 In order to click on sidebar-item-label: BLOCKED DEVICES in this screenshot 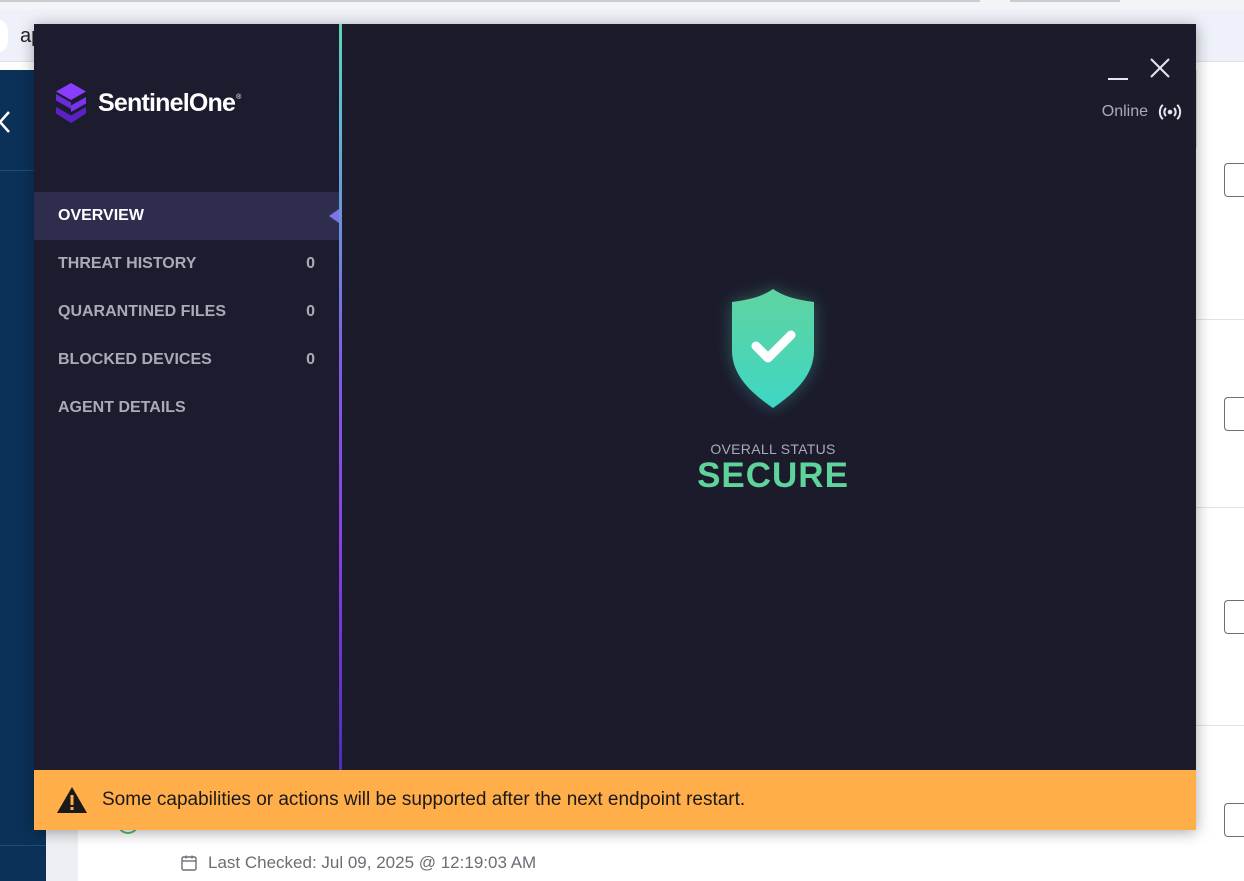, I will do `click(135, 359)`.